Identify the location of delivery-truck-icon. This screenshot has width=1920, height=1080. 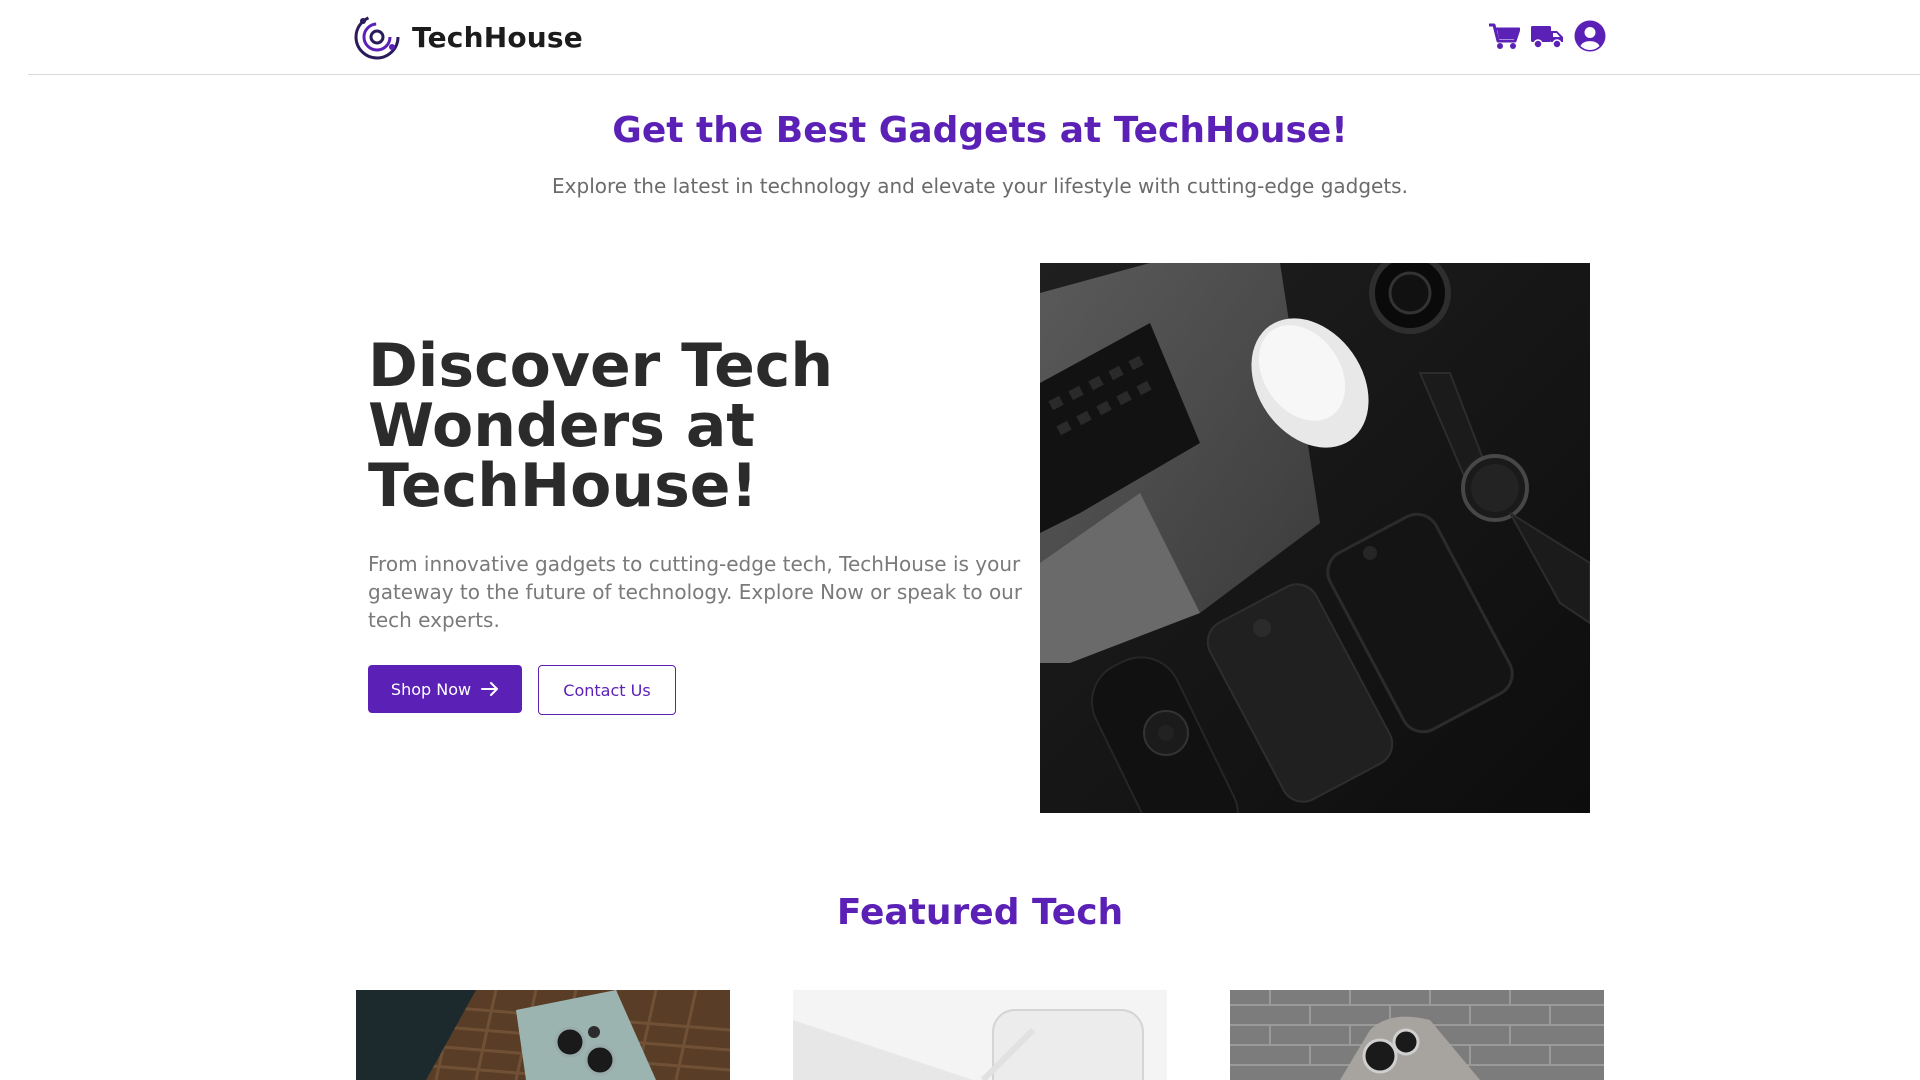
(1547, 36).